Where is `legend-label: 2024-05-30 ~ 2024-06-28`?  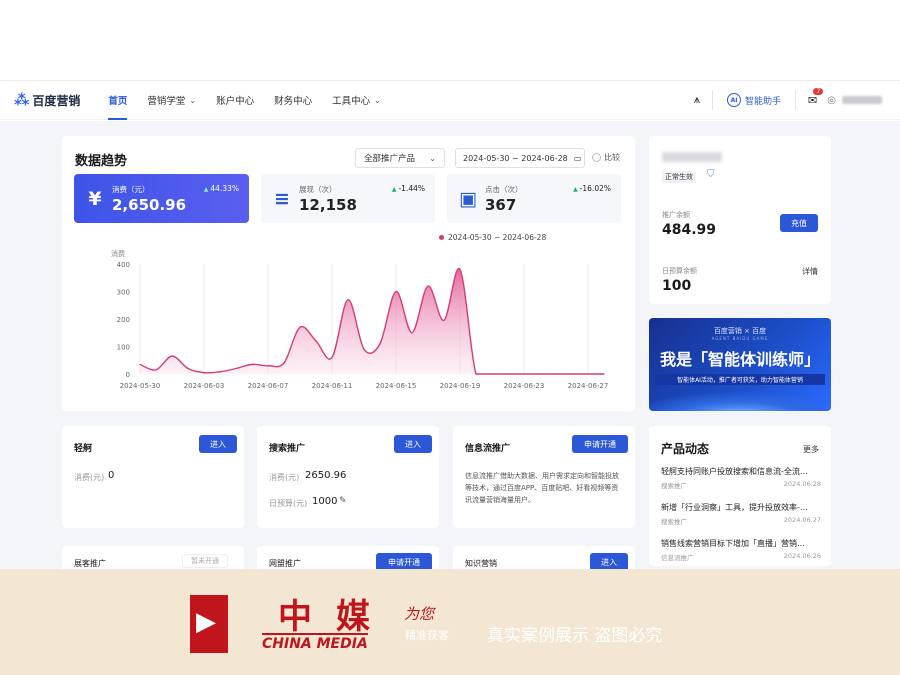
legend-label: 2024-05-30 ~ 2024-06-28 is located at coordinates (497, 237).